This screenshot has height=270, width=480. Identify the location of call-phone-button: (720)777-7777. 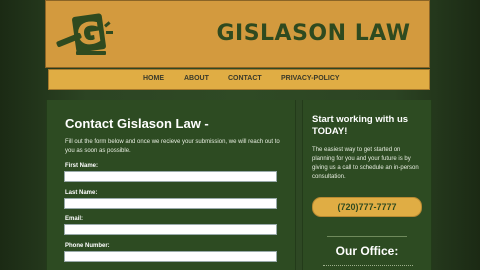
(367, 207).